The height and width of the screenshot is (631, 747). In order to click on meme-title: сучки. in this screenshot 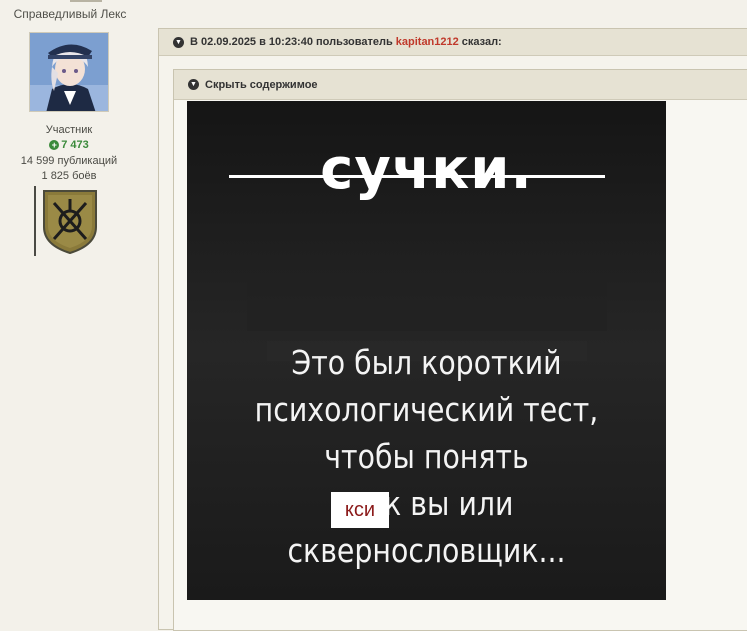, I will do `click(426, 169)`.